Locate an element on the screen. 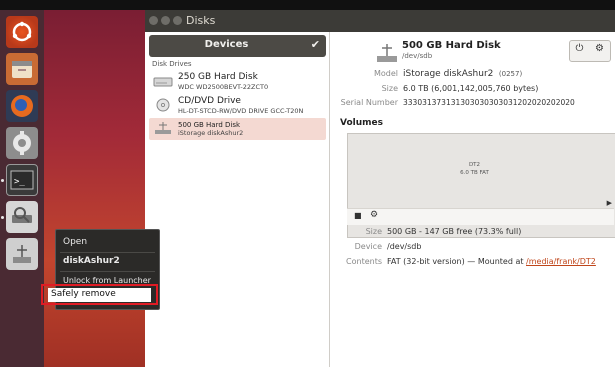 The image size is (615, 367). serial-value: 333031373131303030303031202020202020 is located at coordinates (489, 102).